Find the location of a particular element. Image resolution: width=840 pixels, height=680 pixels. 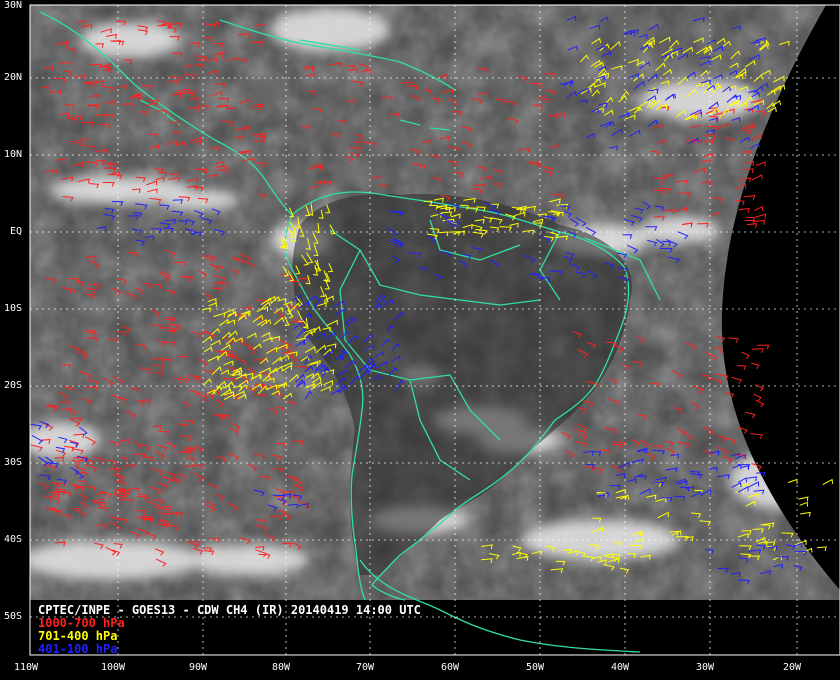

lat-label-30s: 30S is located at coordinates (13, 462).